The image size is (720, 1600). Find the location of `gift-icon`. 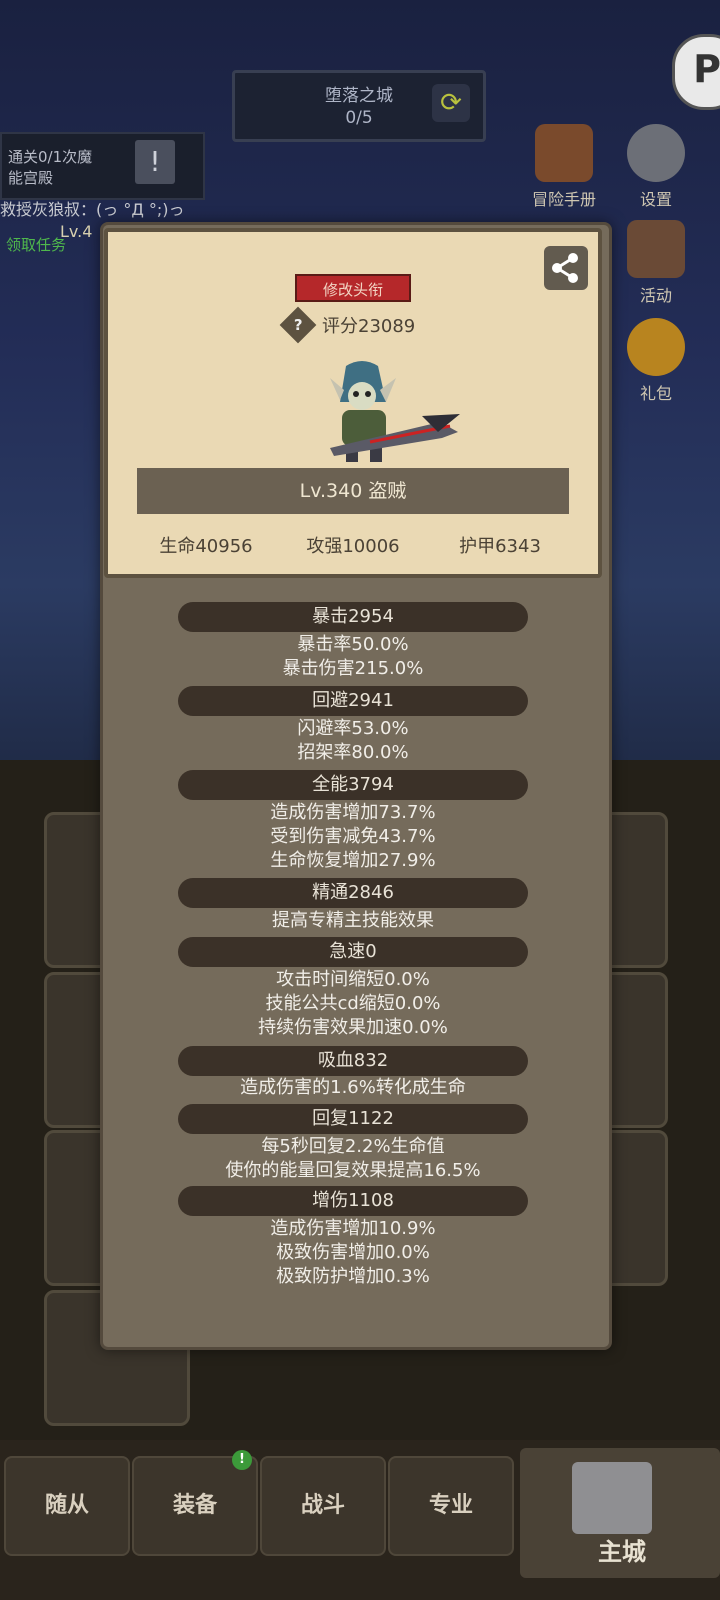

gift-icon is located at coordinates (656, 347).